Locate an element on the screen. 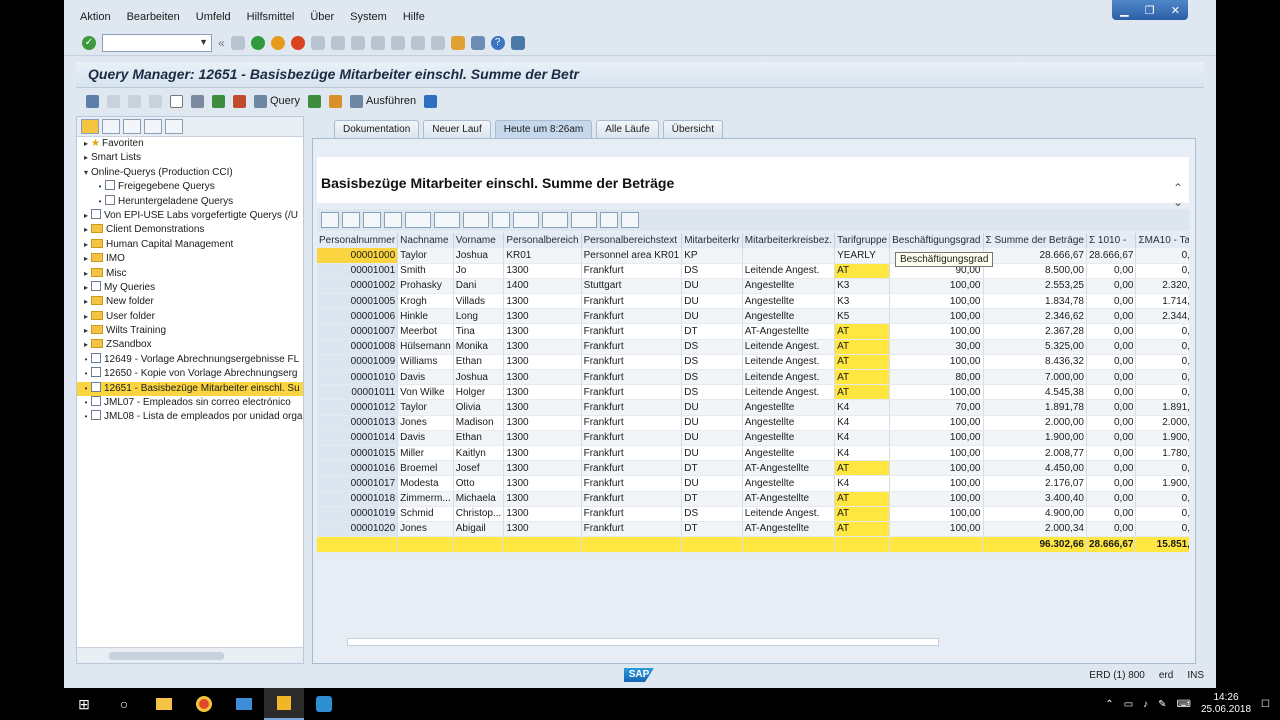 This screenshot has height=720, width=1280. column-header: ΣMA10 - Tari is located at coordinates (1162, 240).